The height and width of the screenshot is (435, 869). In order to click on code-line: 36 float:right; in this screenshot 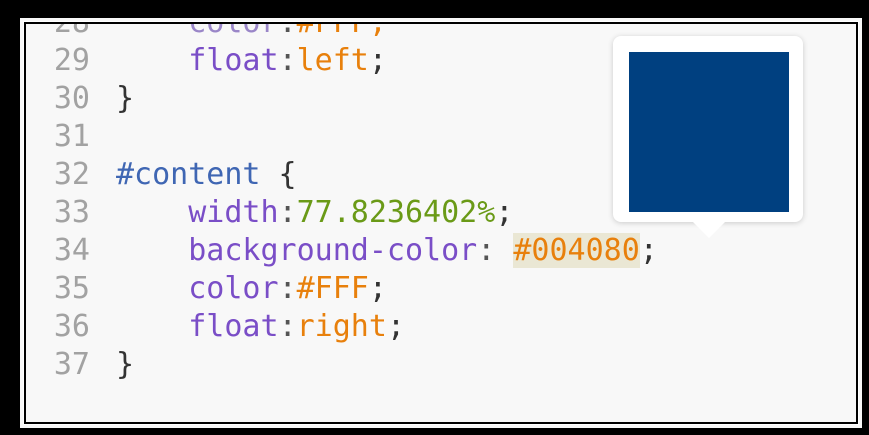, I will do `click(342, 327)`.